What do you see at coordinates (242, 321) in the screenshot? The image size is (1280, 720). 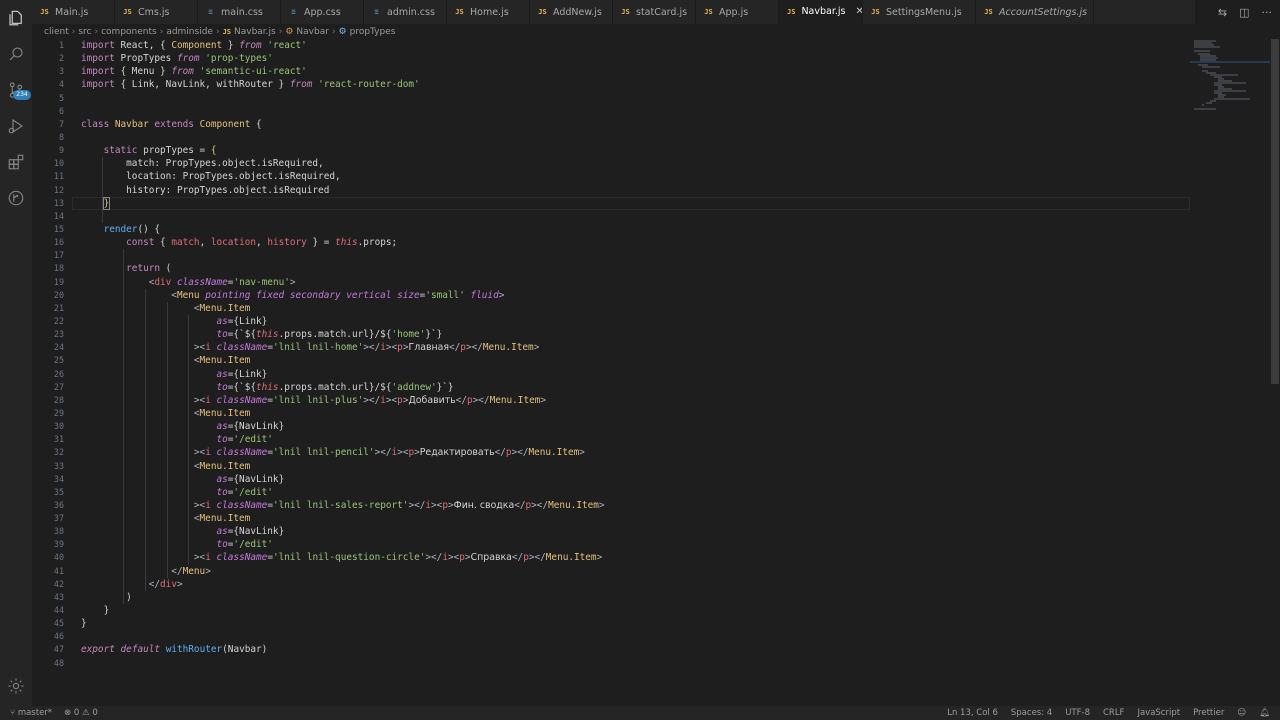 I see `code-line: as={Link}` at bounding box center [242, 321].